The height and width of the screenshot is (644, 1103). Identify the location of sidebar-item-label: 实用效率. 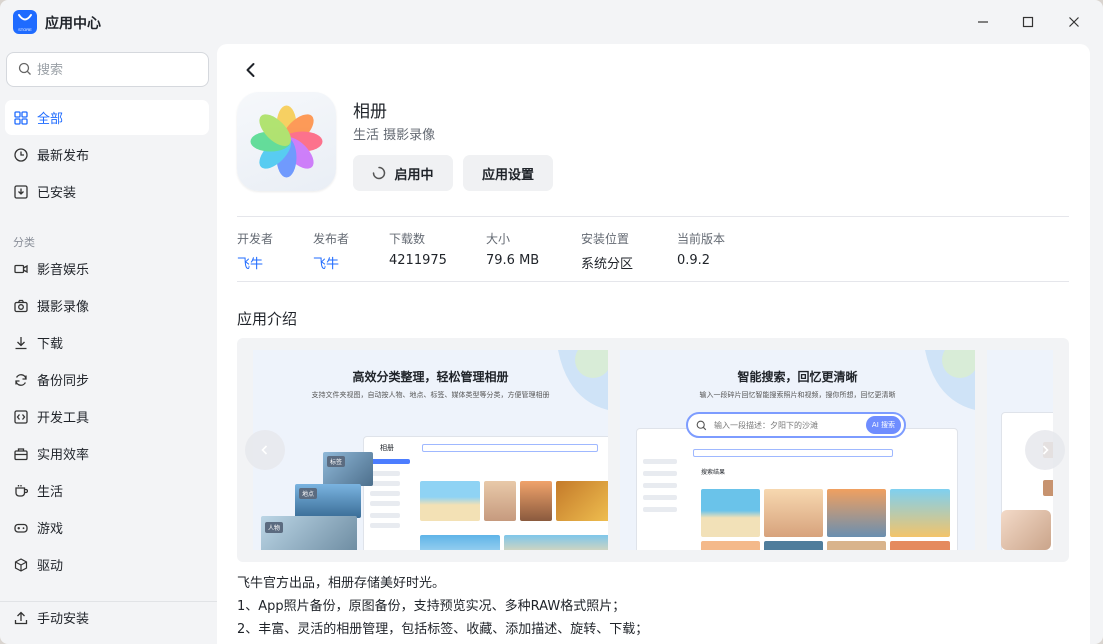
(63, 455).